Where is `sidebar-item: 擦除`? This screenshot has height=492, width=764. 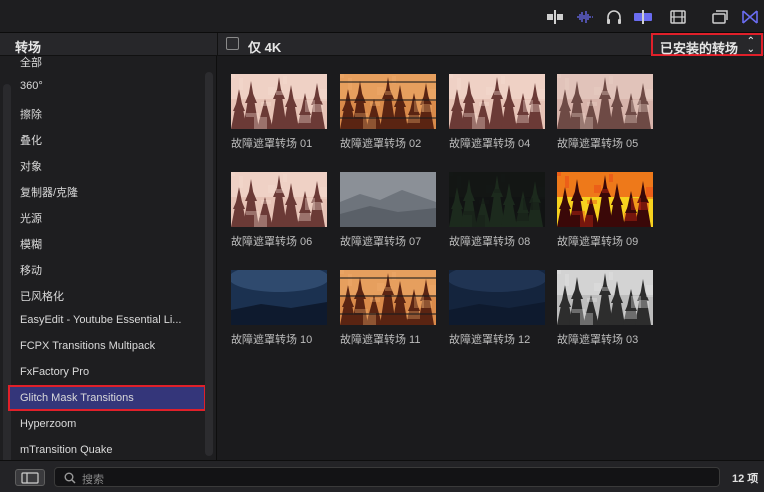 sidebar-item: 擦除 is located at coordinates (107, 112).